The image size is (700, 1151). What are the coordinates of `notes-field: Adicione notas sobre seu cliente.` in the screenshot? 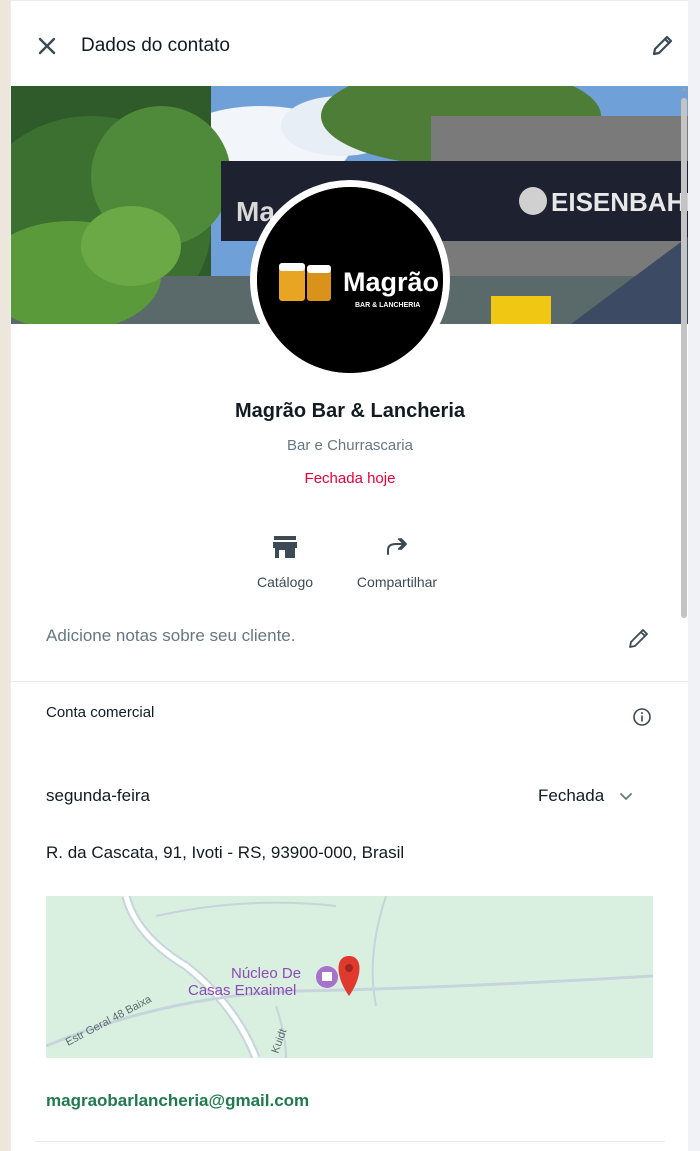 It's located at (349, 641).